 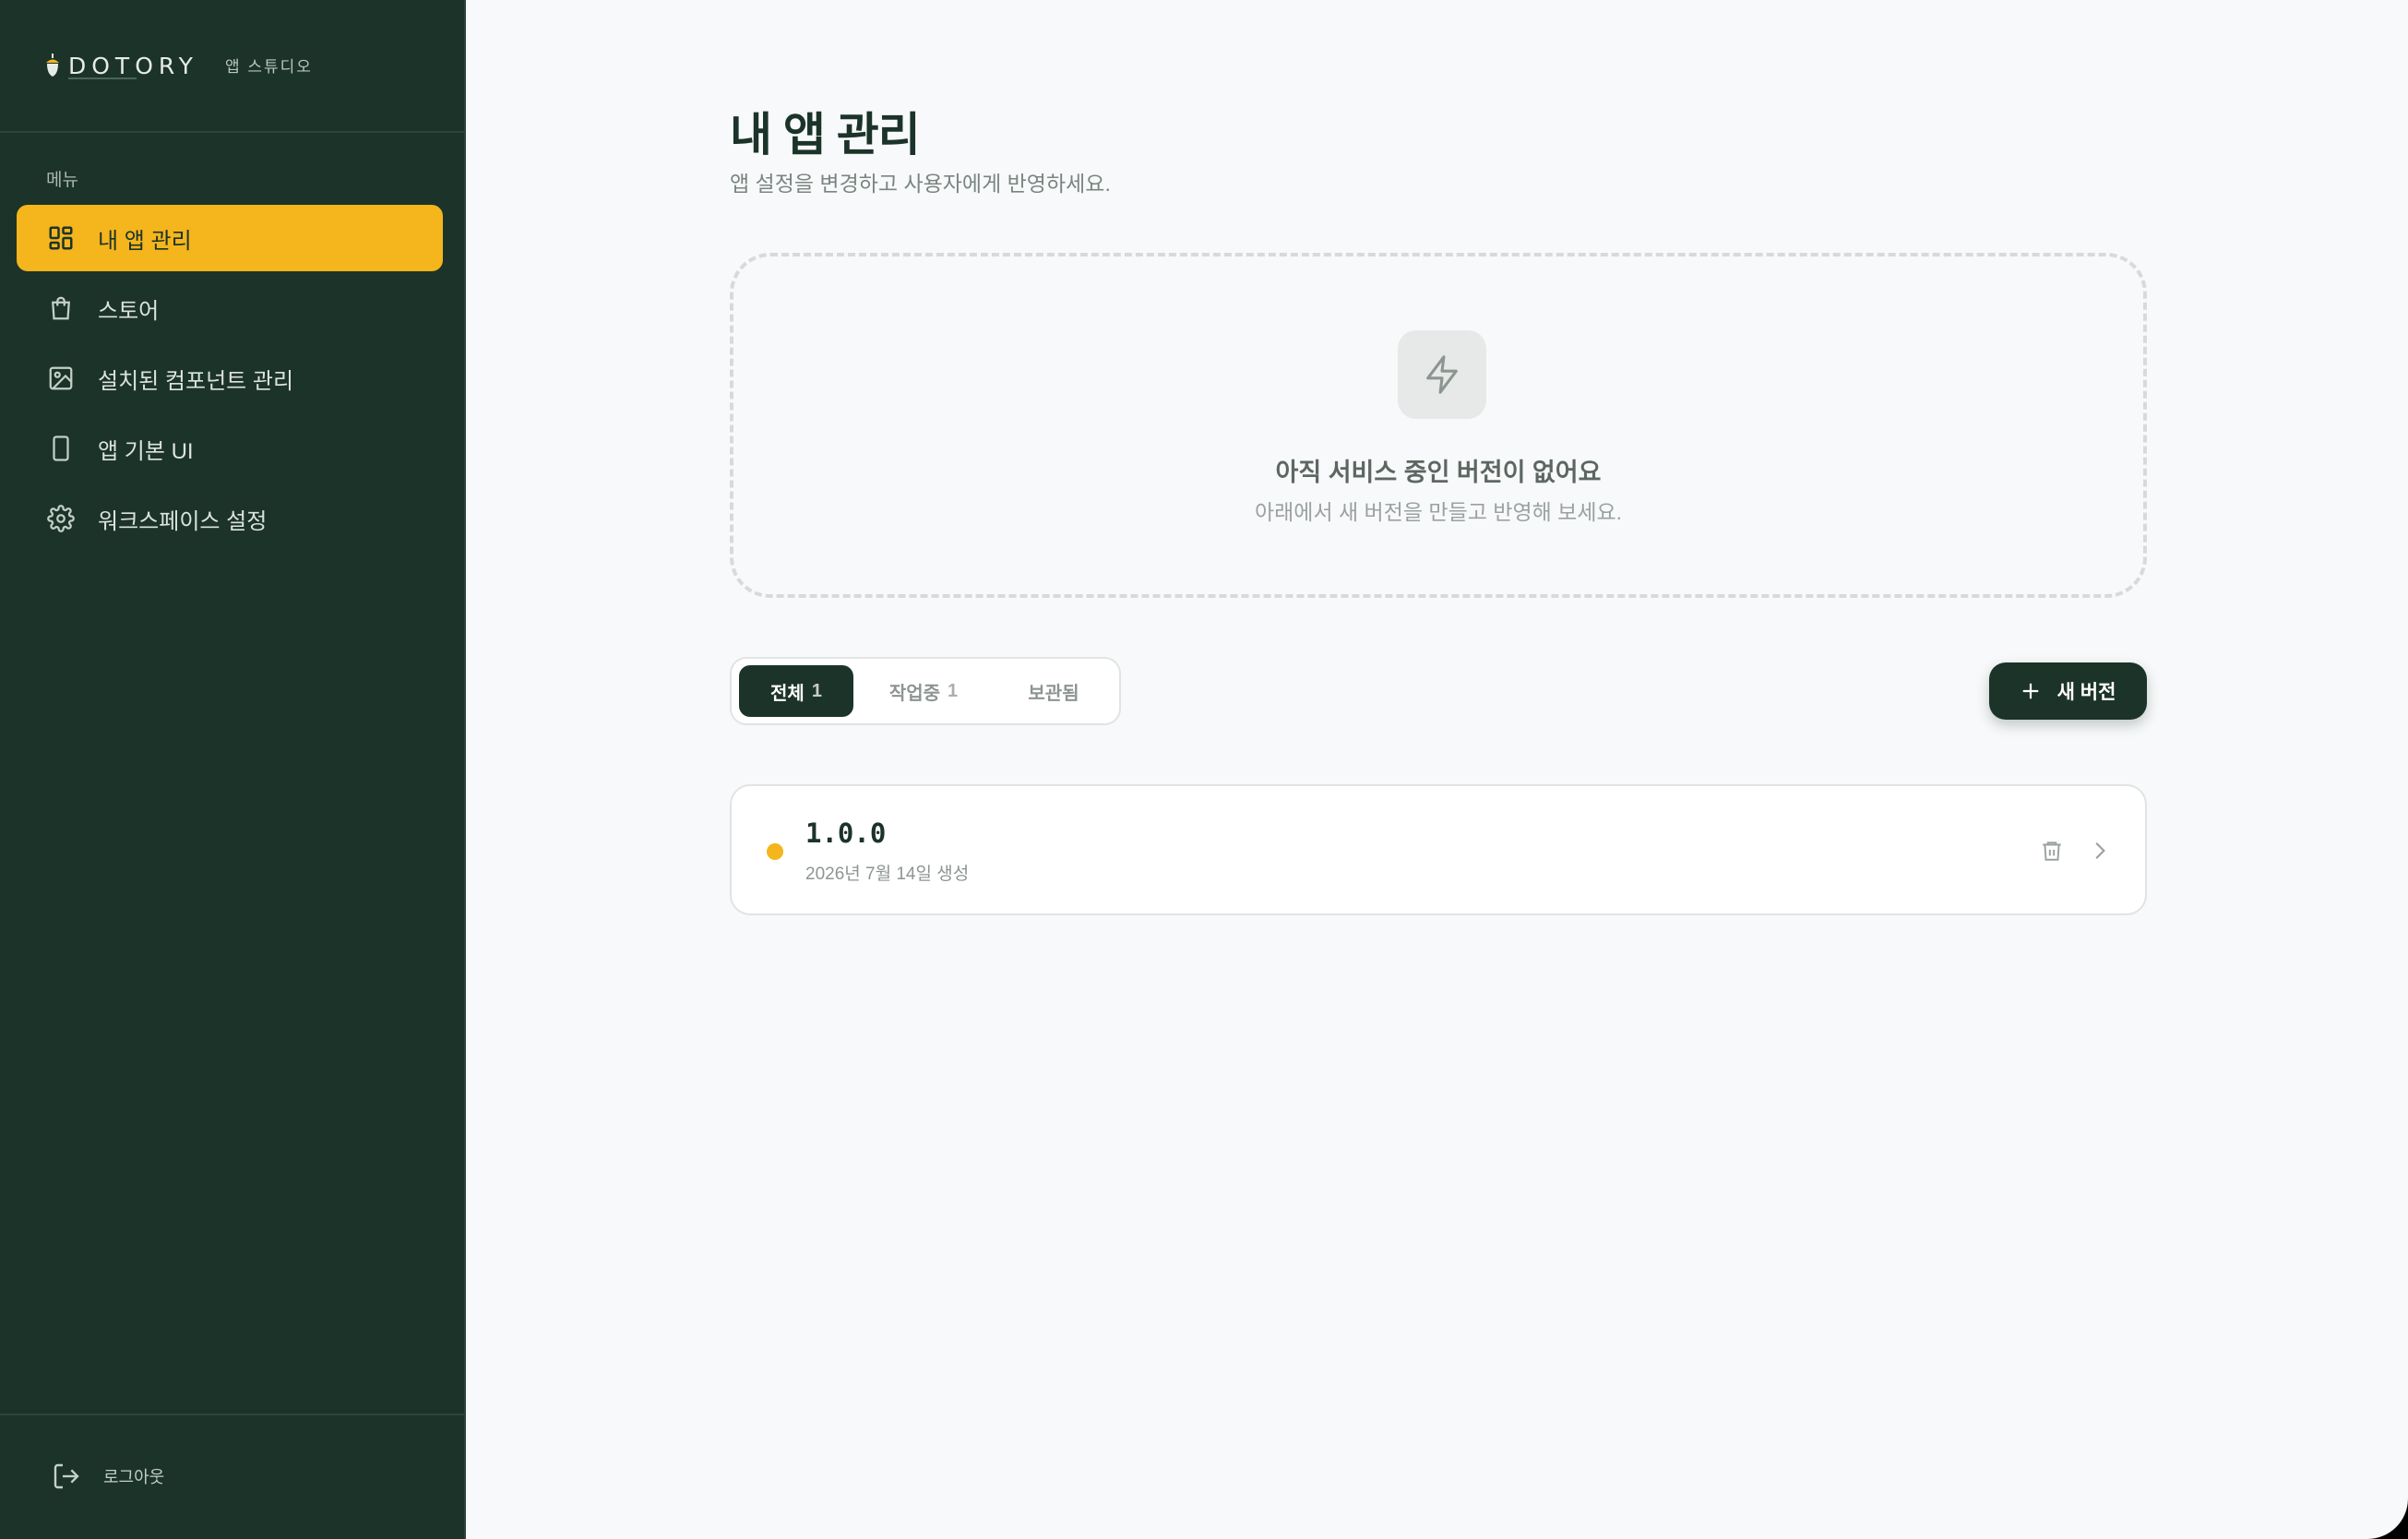 I want to click on tab-label: 작업중, so click(x=914, y=693).